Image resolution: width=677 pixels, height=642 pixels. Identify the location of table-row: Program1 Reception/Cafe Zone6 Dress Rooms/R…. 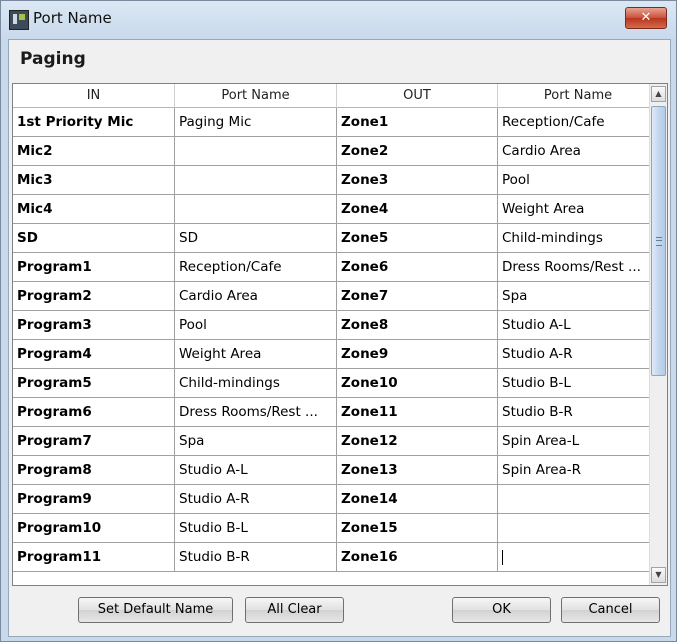
(336, 267).